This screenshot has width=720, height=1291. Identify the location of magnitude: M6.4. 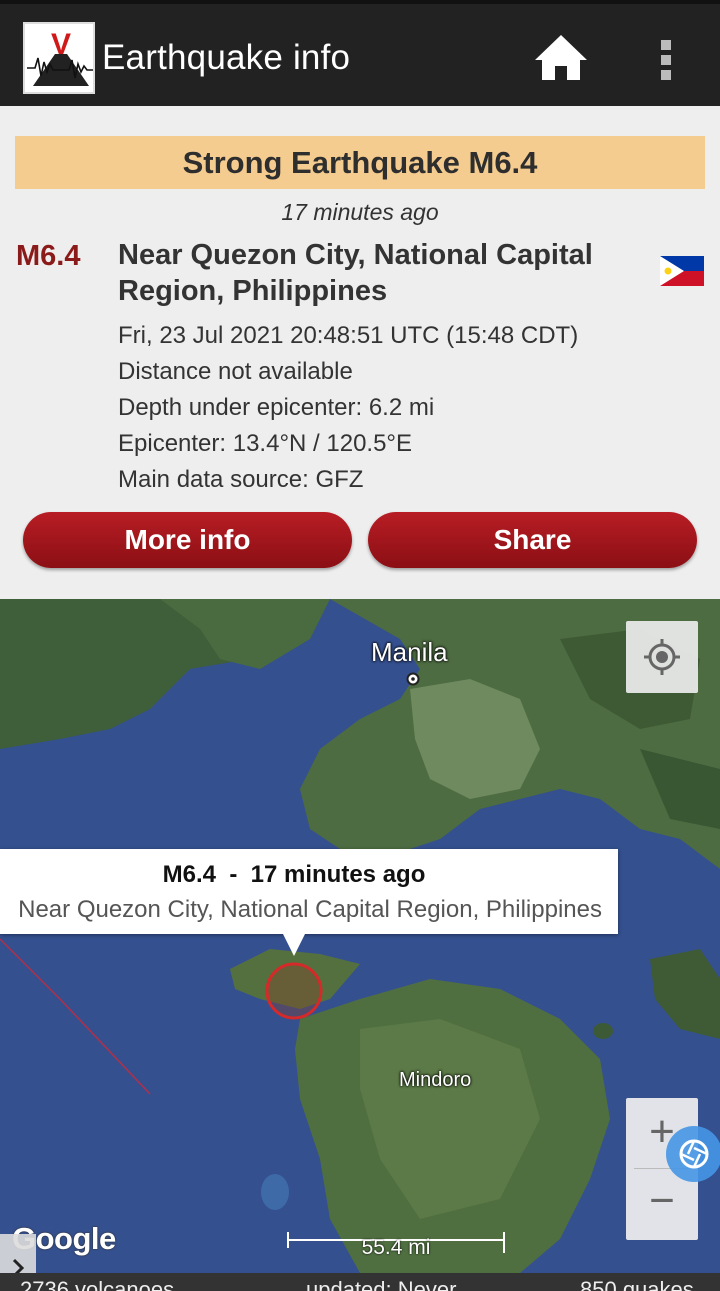
(48, 256).